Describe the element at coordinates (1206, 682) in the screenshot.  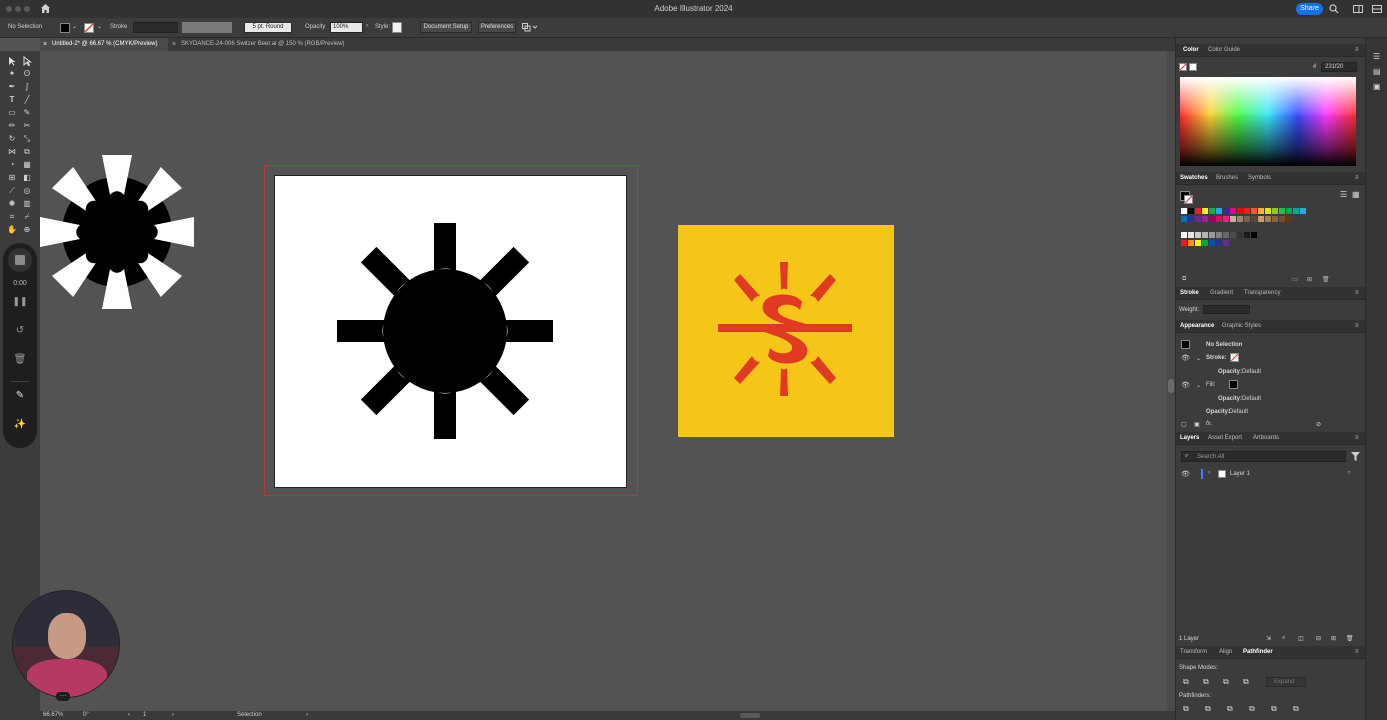
I see `minus-front-icon: ⧉` at that location.